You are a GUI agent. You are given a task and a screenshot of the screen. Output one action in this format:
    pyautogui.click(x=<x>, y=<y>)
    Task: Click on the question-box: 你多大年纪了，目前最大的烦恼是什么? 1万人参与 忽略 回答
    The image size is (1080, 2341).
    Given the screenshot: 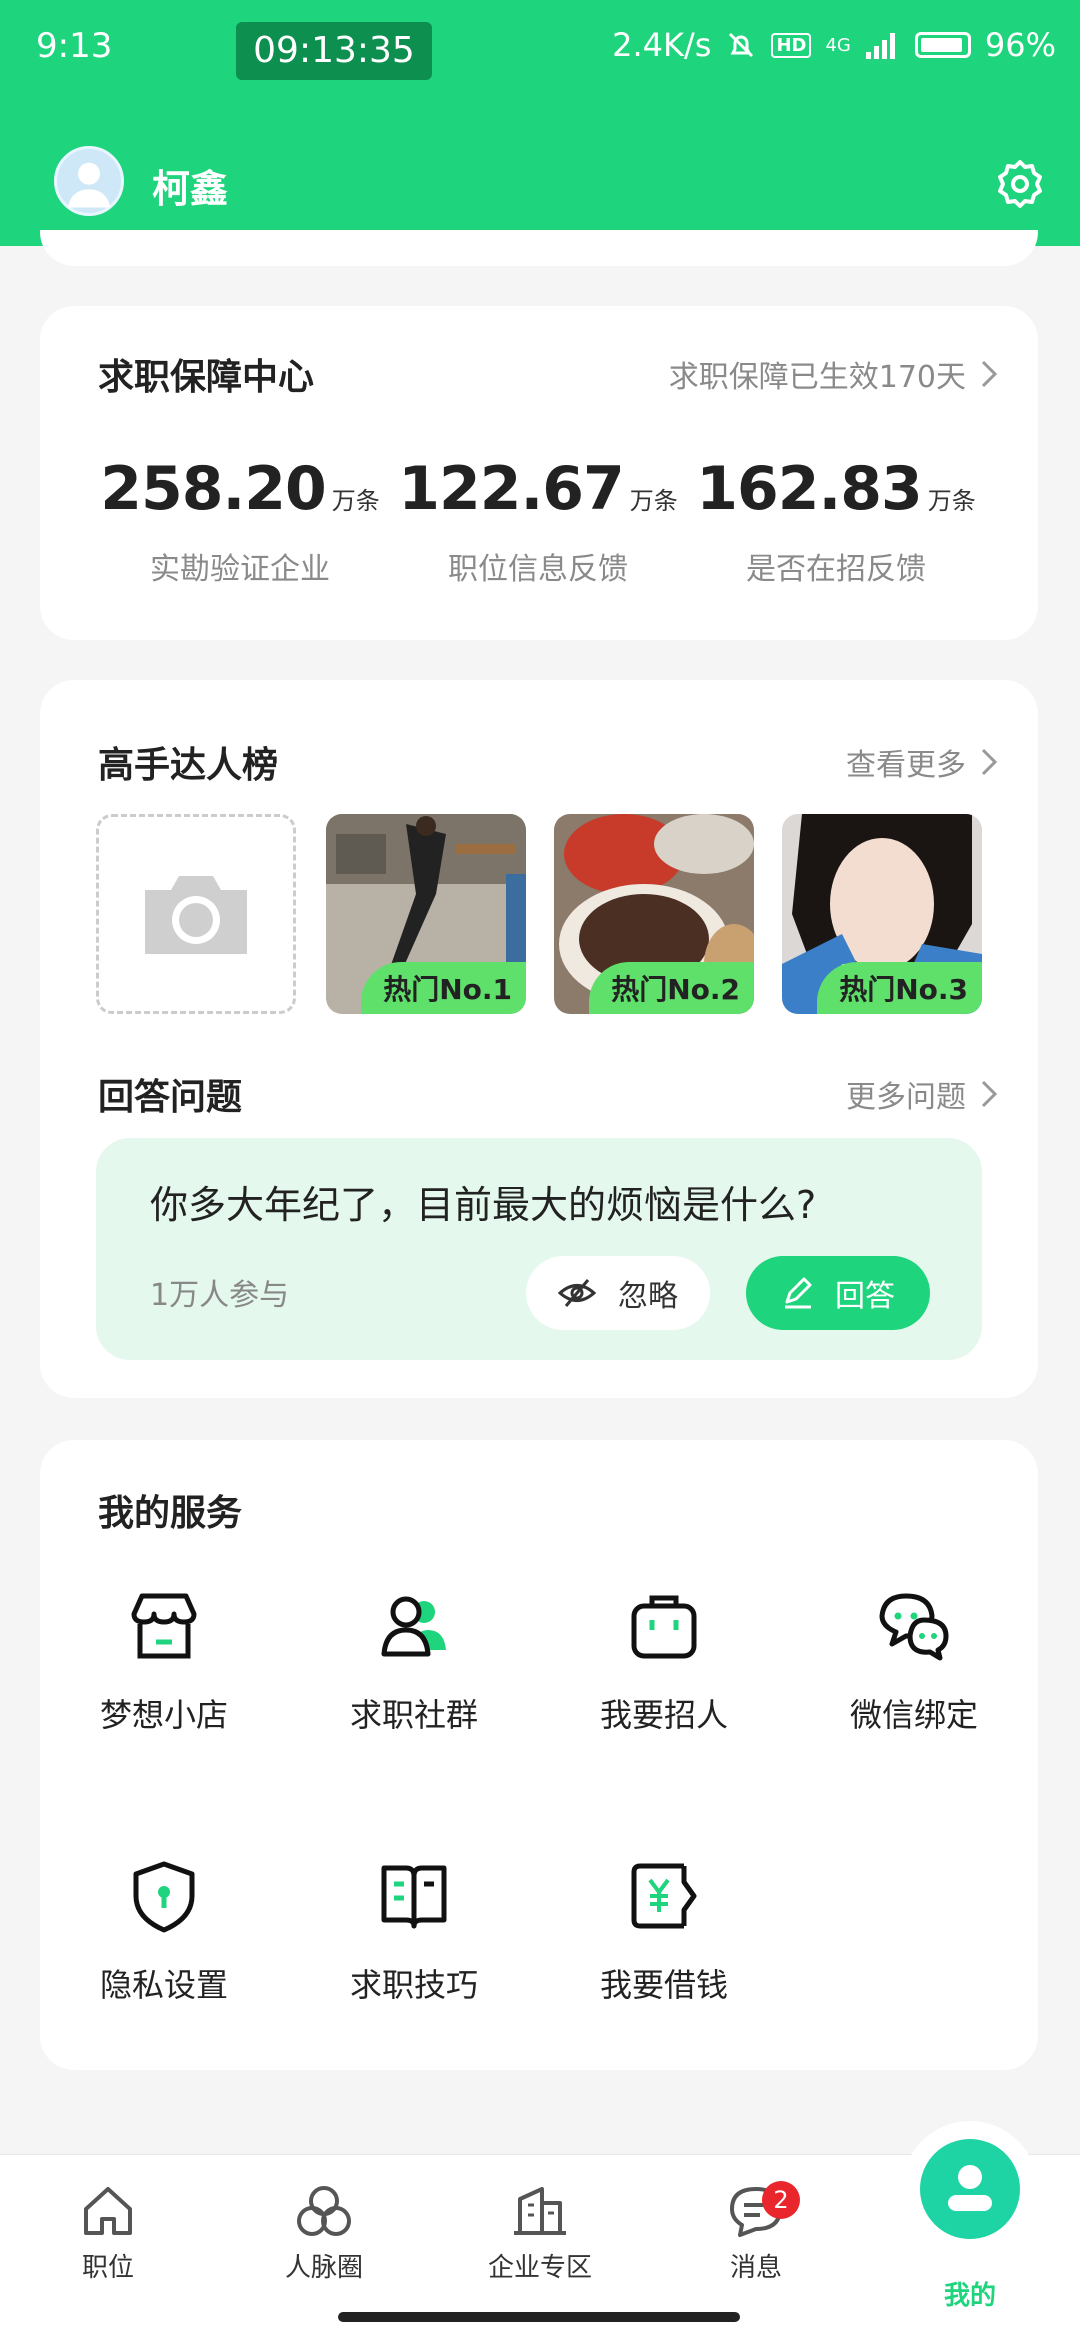 What is the action you would take?
    pyautogui.click(x=539, y=1249)
    